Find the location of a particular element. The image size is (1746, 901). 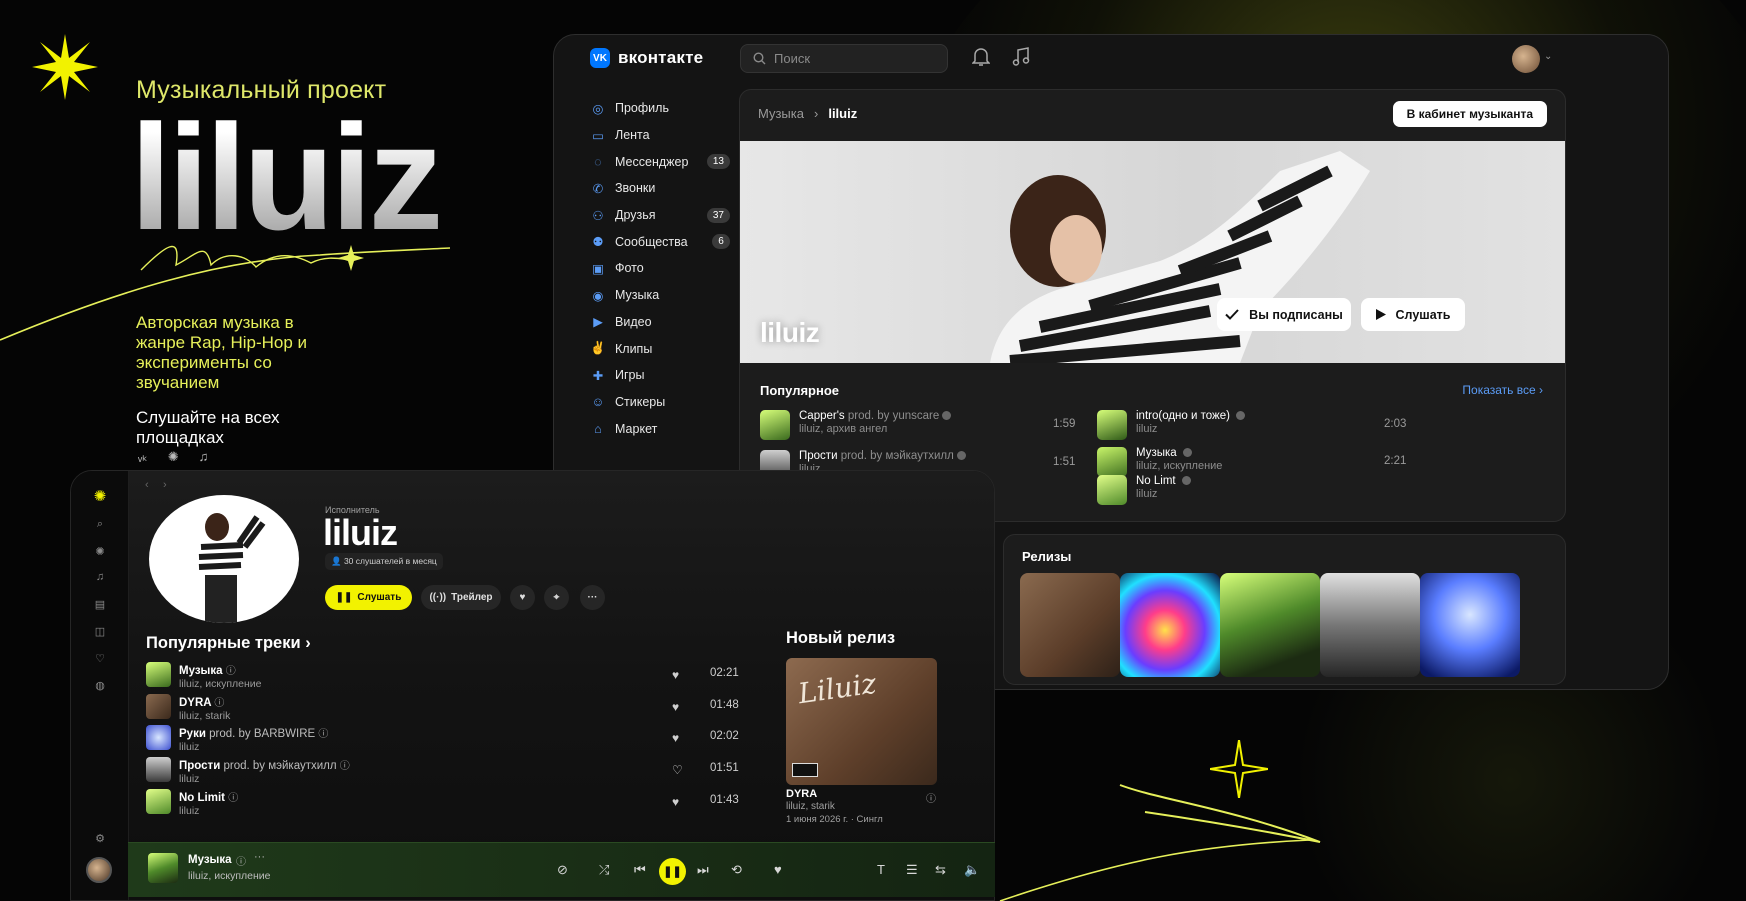

next-icon: ⏭ is located at coordinates (703, 870).